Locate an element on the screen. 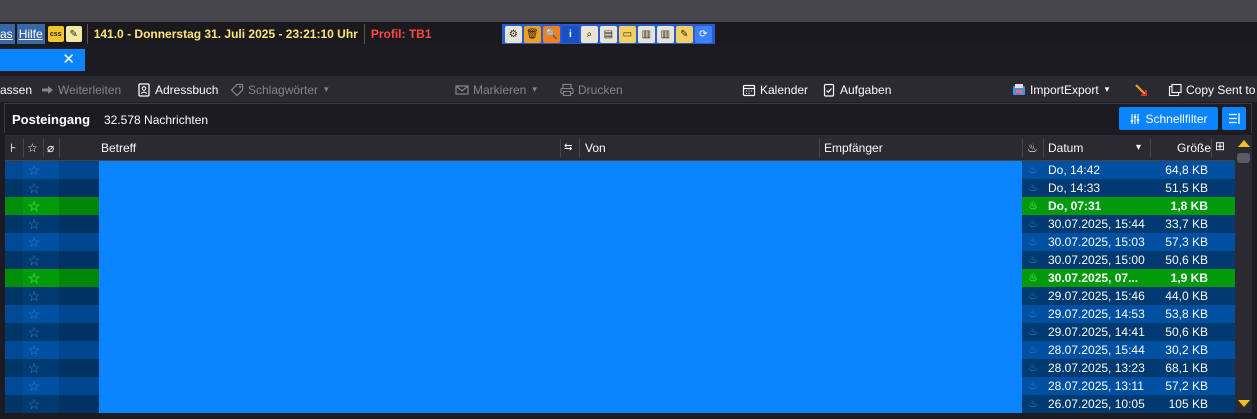  move-icon-button is located at coordinates (1141, 89).